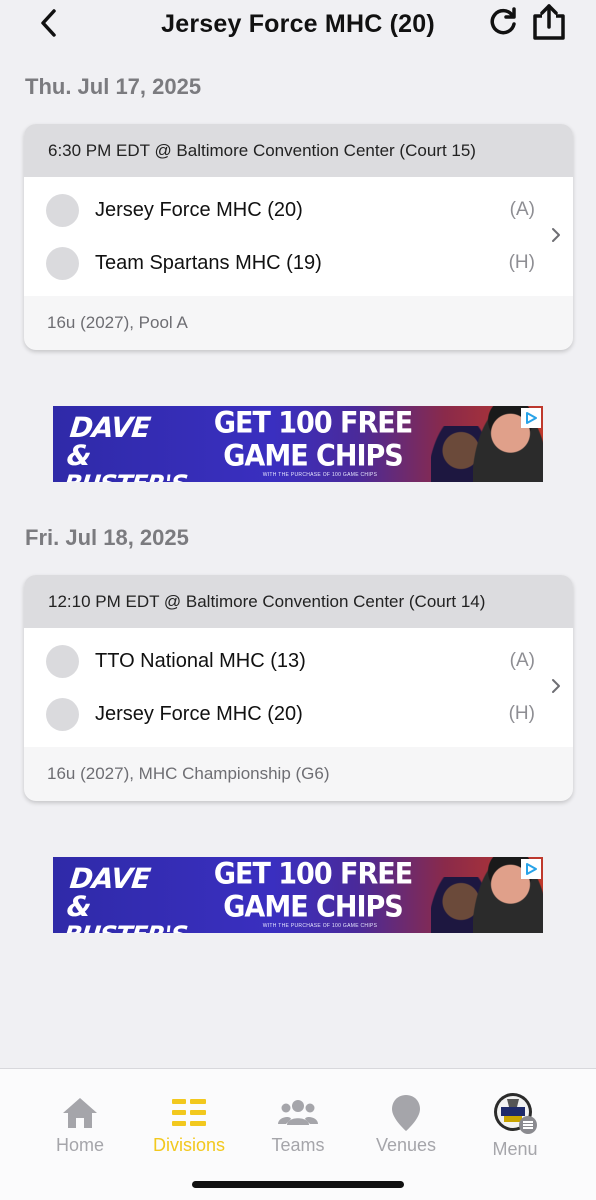  I want to click on tab-teams: Teams, so click(298, 1119).